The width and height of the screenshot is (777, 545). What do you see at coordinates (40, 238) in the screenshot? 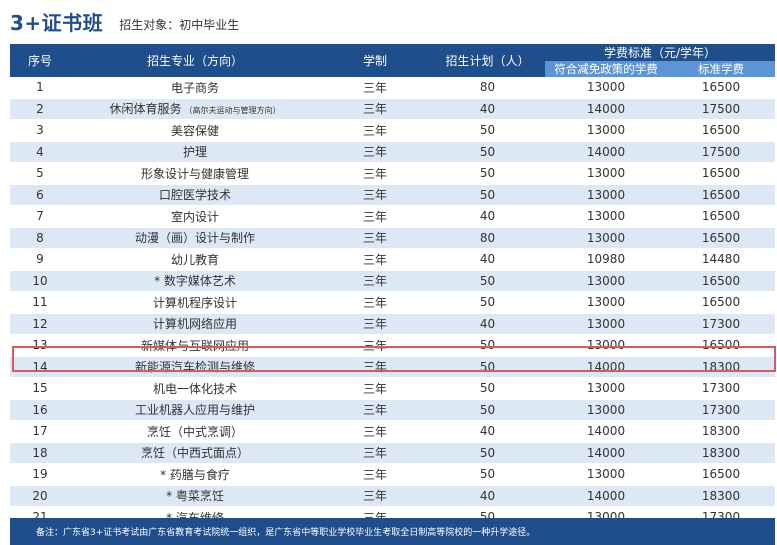
I see `cell-seq: 8` at bounding box center [40, 238].